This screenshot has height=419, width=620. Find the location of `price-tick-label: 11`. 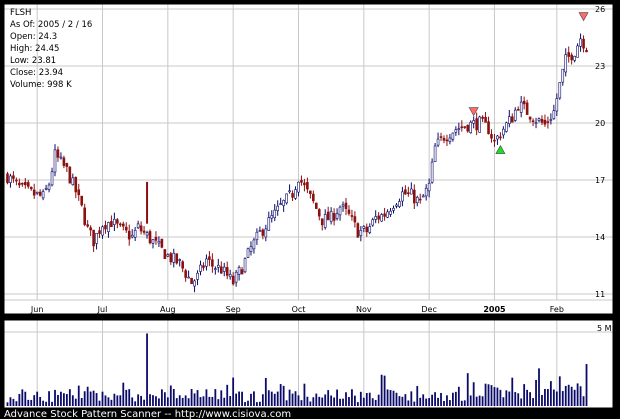

price-tick-label: 11 is located at coordinates (600, 294).